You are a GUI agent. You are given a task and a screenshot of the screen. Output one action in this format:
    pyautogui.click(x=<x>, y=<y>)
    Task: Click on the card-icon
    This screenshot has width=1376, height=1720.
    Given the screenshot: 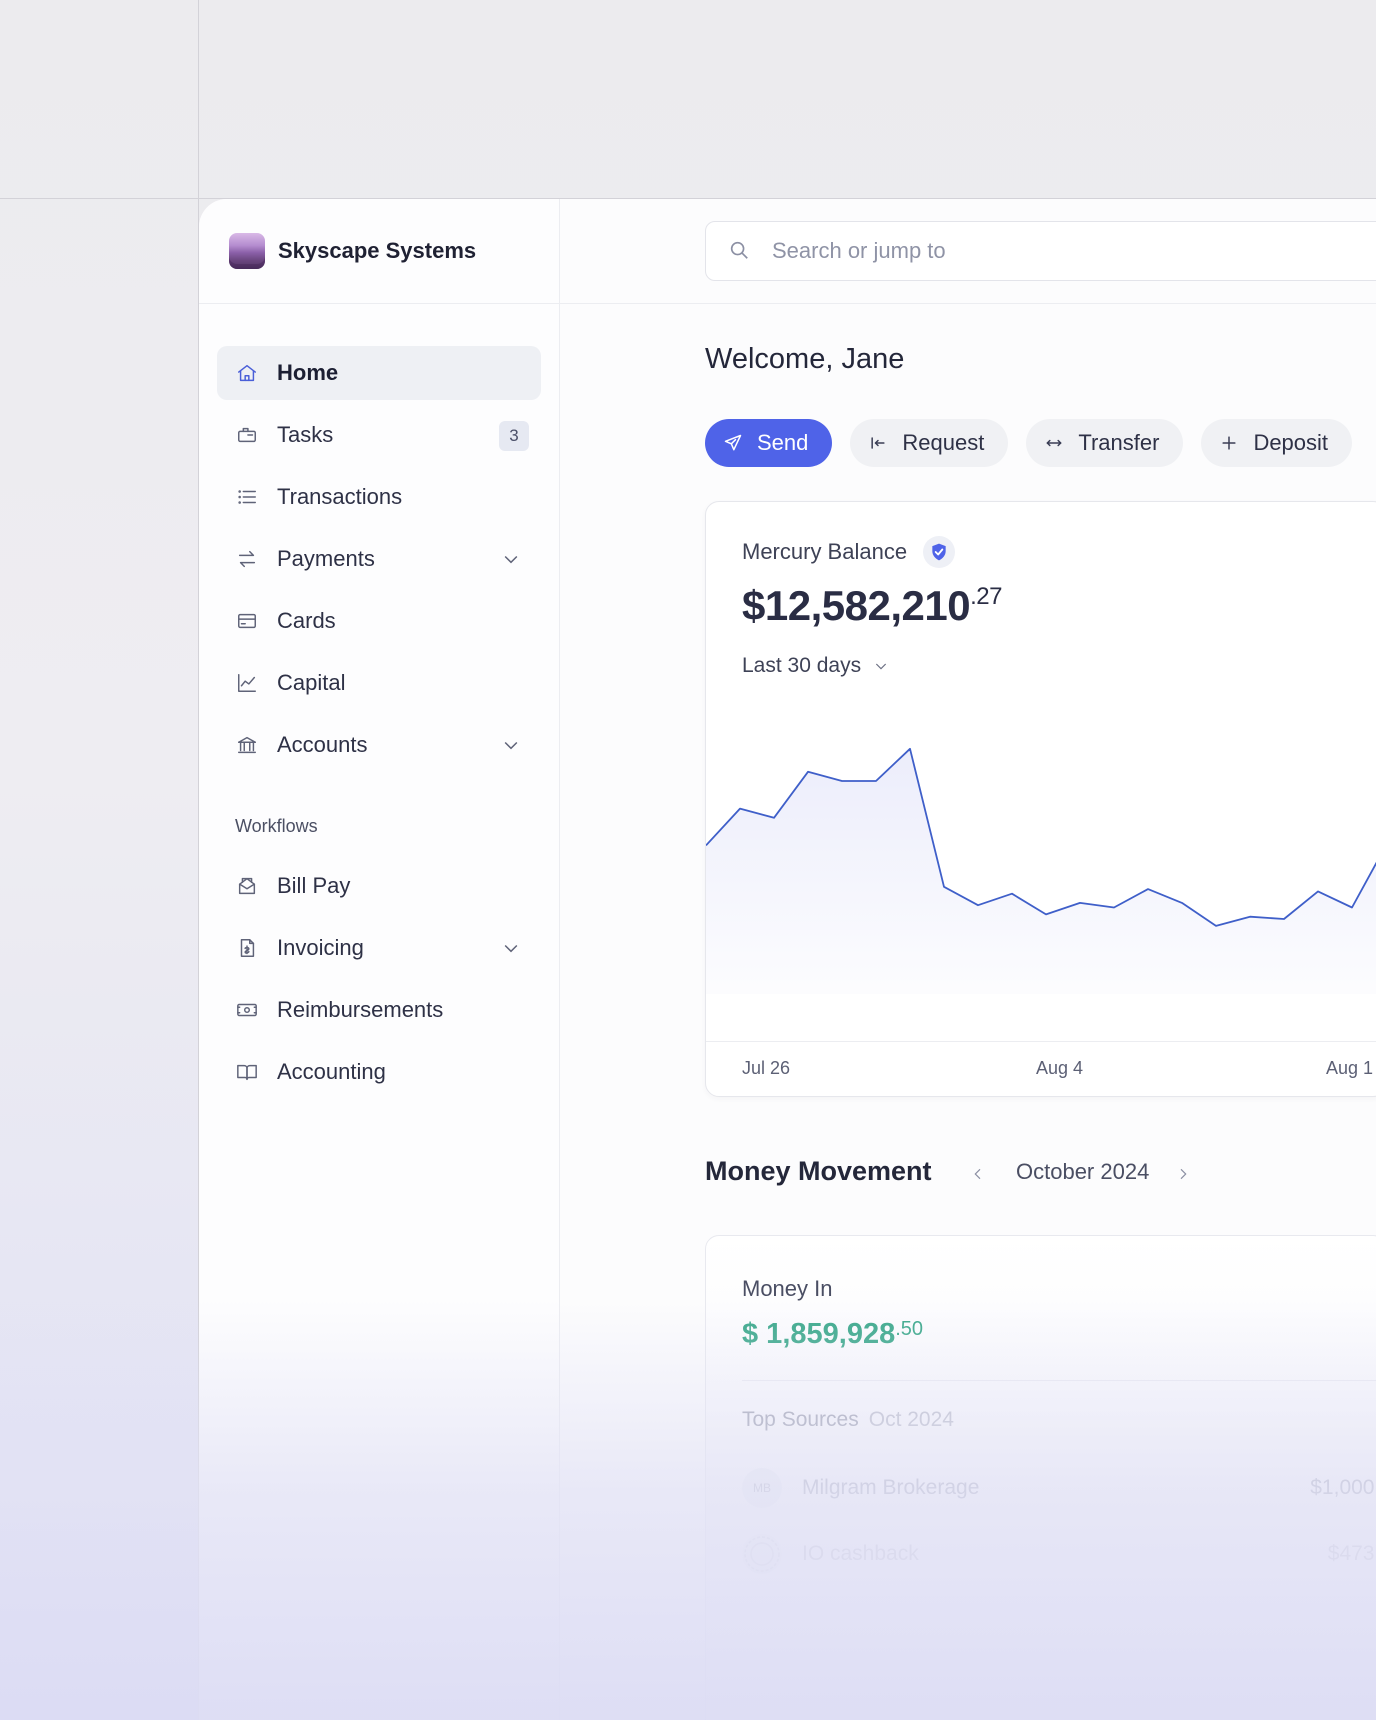 What is the action you would take?
    pyautogui.click(x=247, y=621)
    